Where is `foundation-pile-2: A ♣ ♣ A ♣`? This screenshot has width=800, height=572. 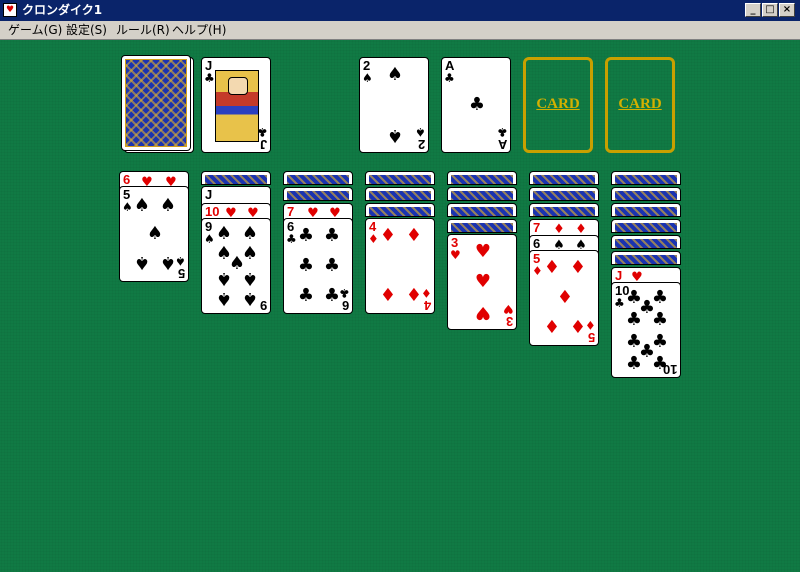 foundation-pile-2: A ♣ ♣ A ♣ is located at coordinates (476, 105).